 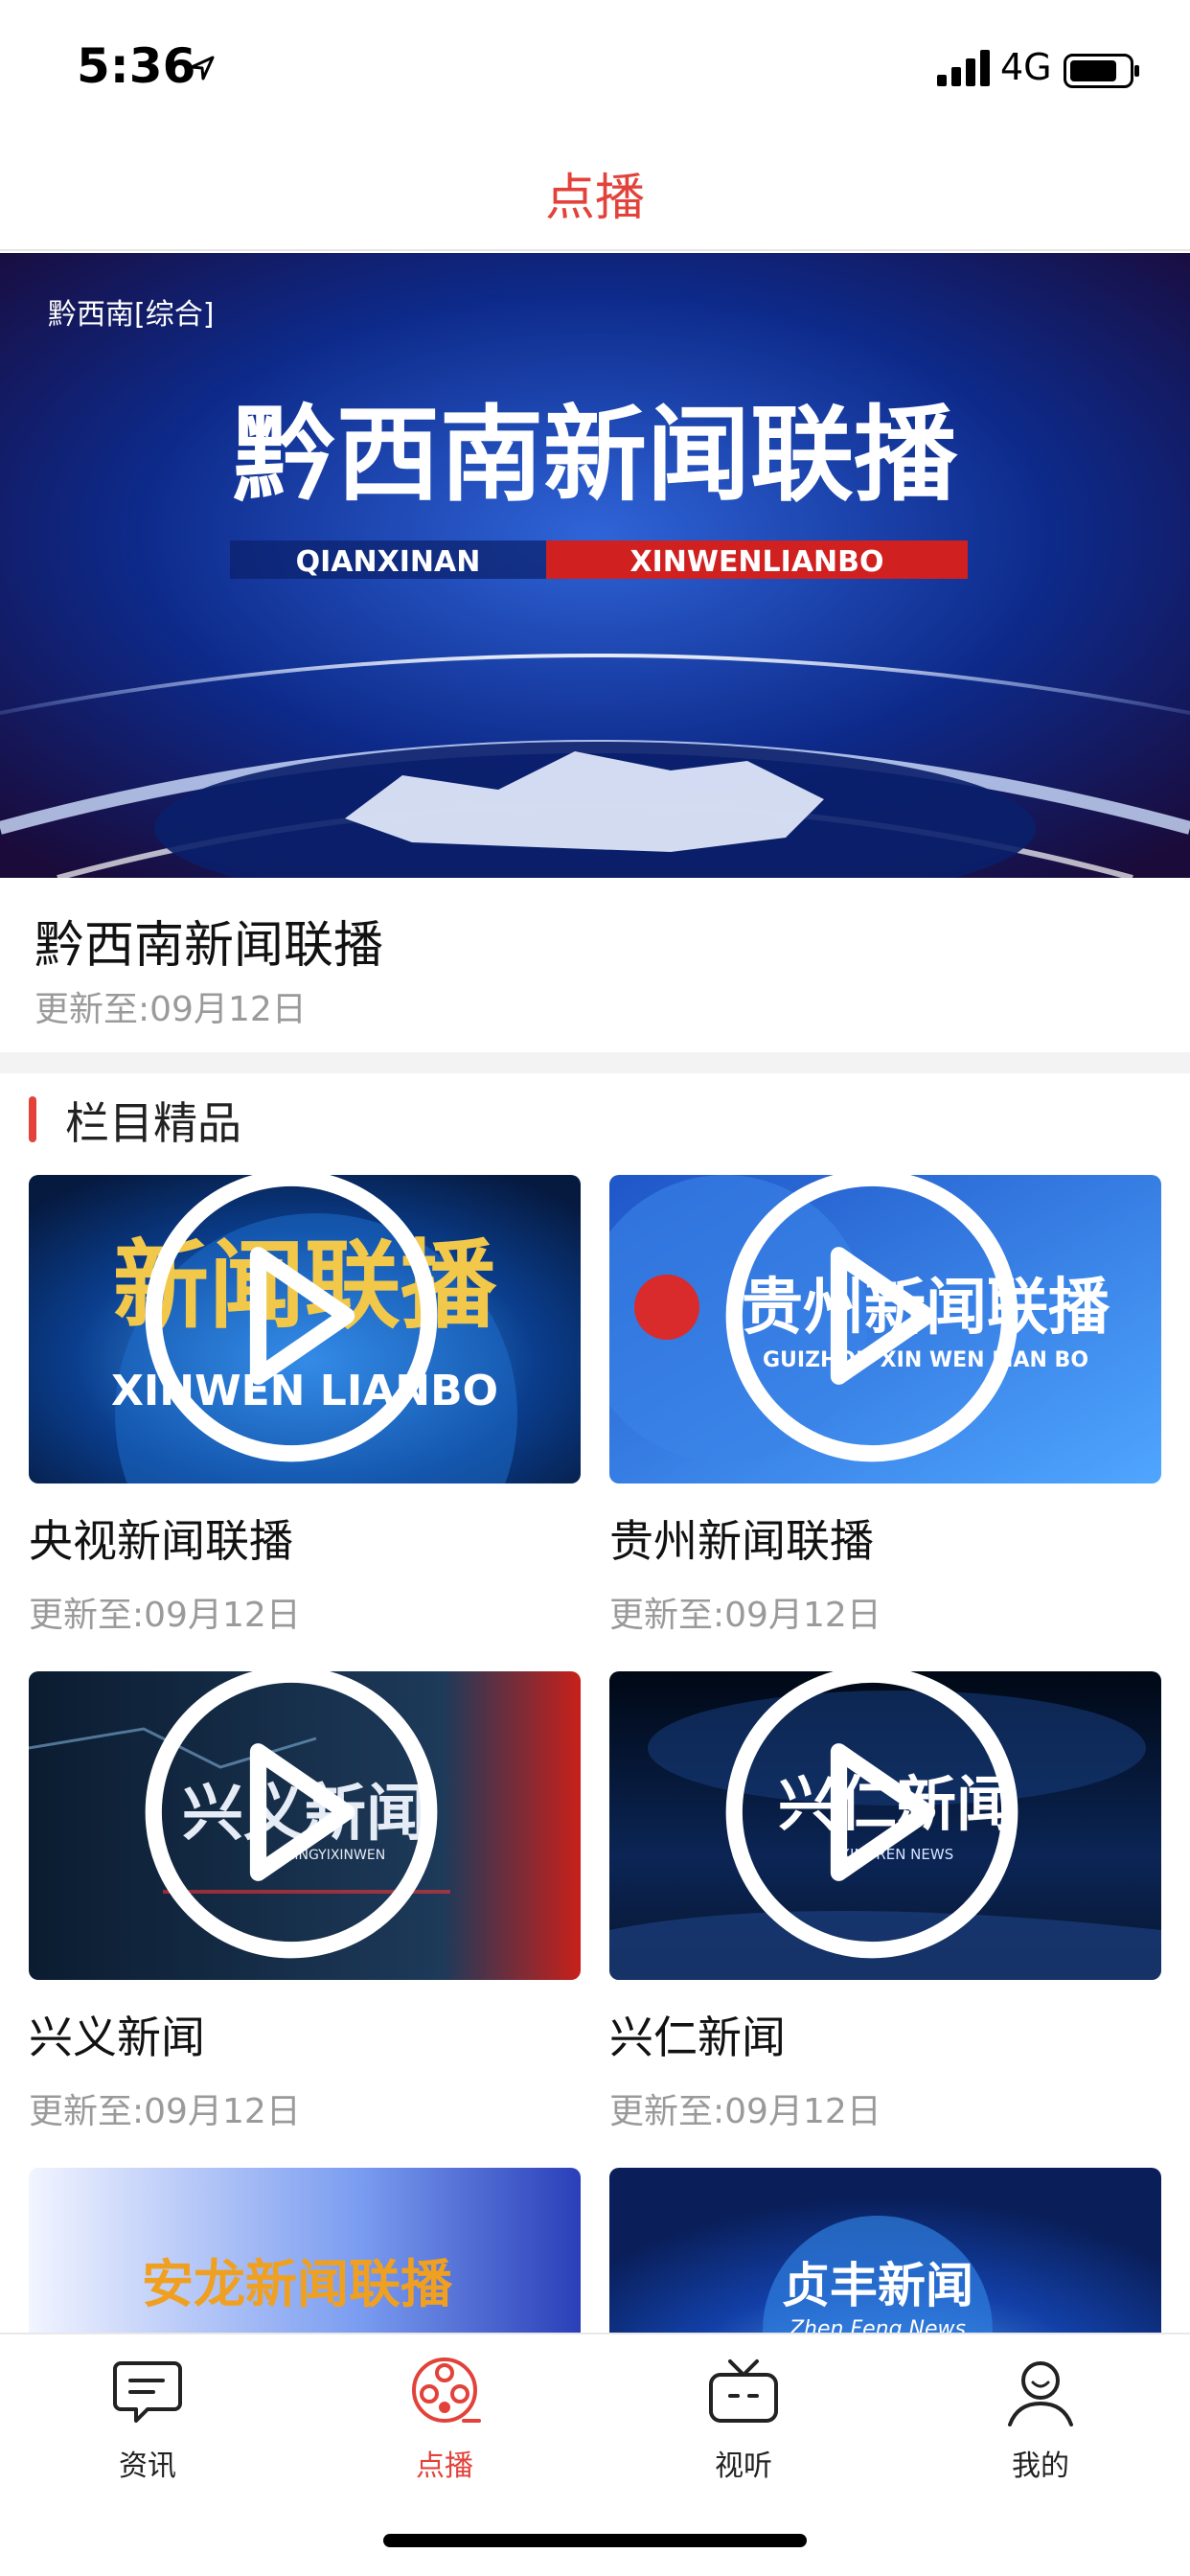 I want to click on hero-title: 黔西南新闻联播, so click(x=209, y=941).